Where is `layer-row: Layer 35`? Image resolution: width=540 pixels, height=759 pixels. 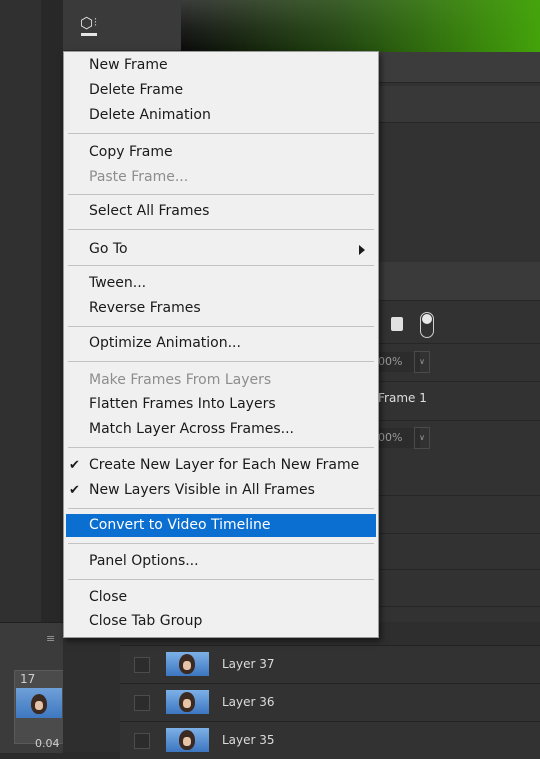 layer-row: Layer 35 is located at coordinates (330, 740).